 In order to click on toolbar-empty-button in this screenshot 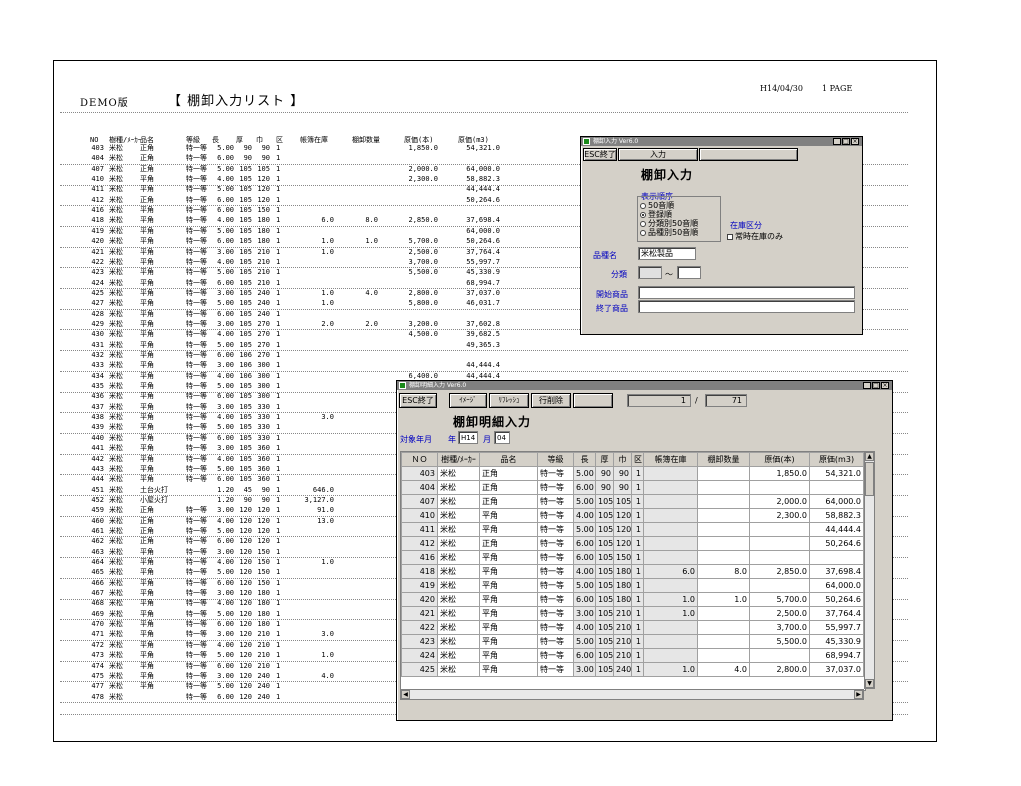, I will do `click(593, 400)`.